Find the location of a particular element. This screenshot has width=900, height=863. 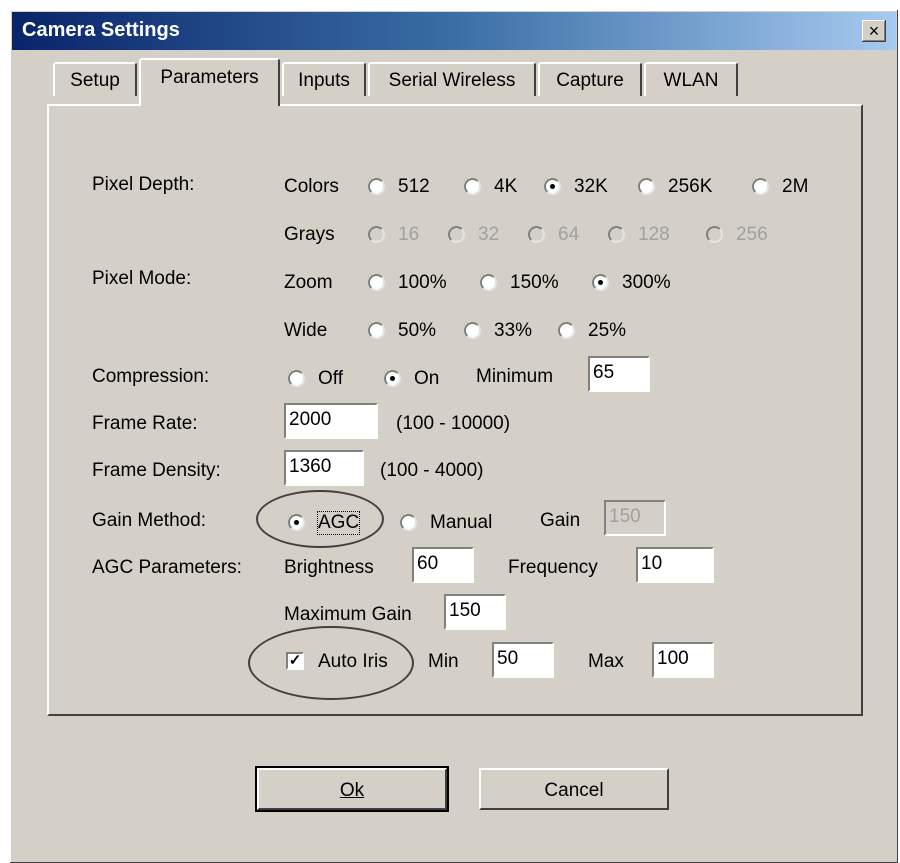

brightness-input: 60 is located at coordinates (443, 565).